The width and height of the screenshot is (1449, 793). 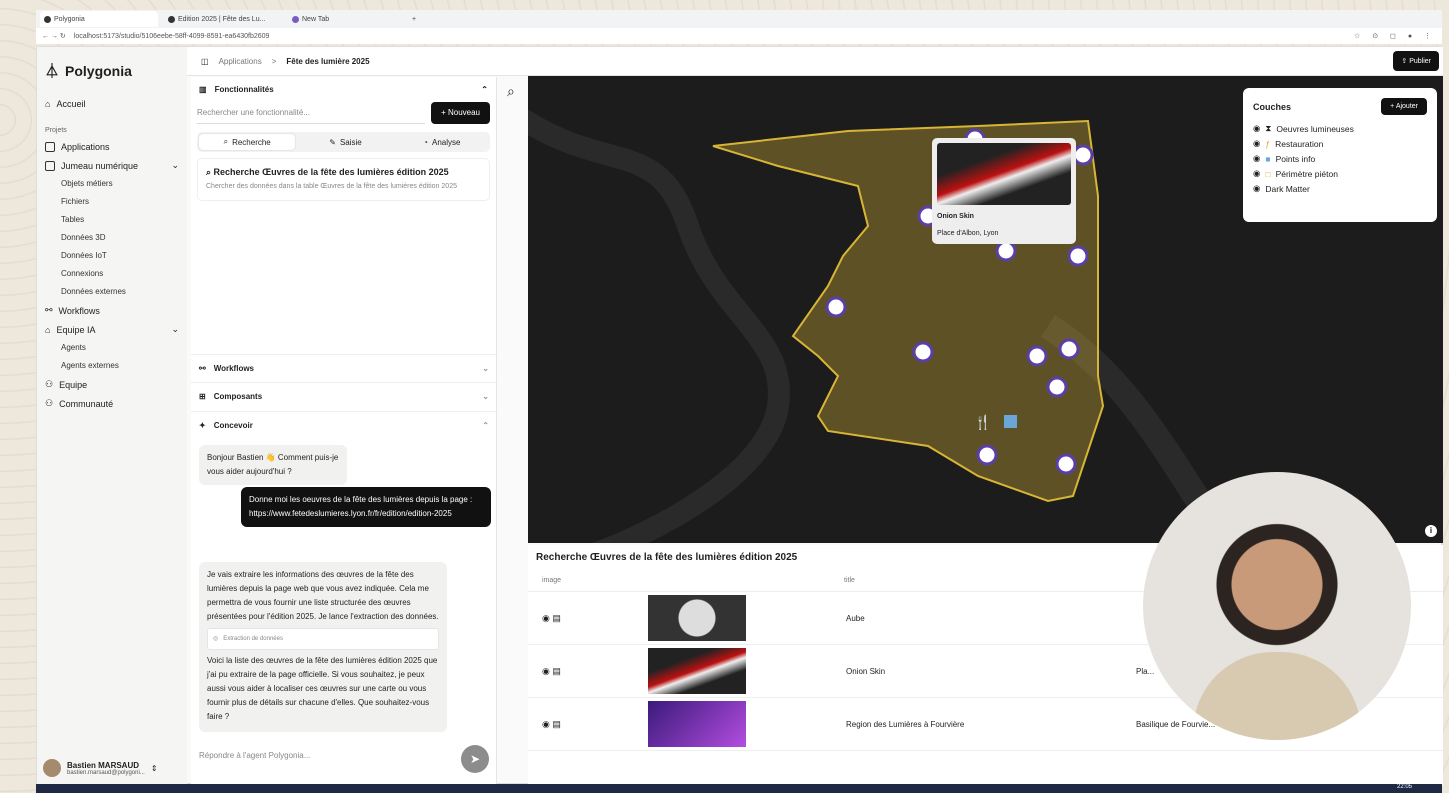 I want to click on edit-icon: ✎, so click(x=332, y=142).